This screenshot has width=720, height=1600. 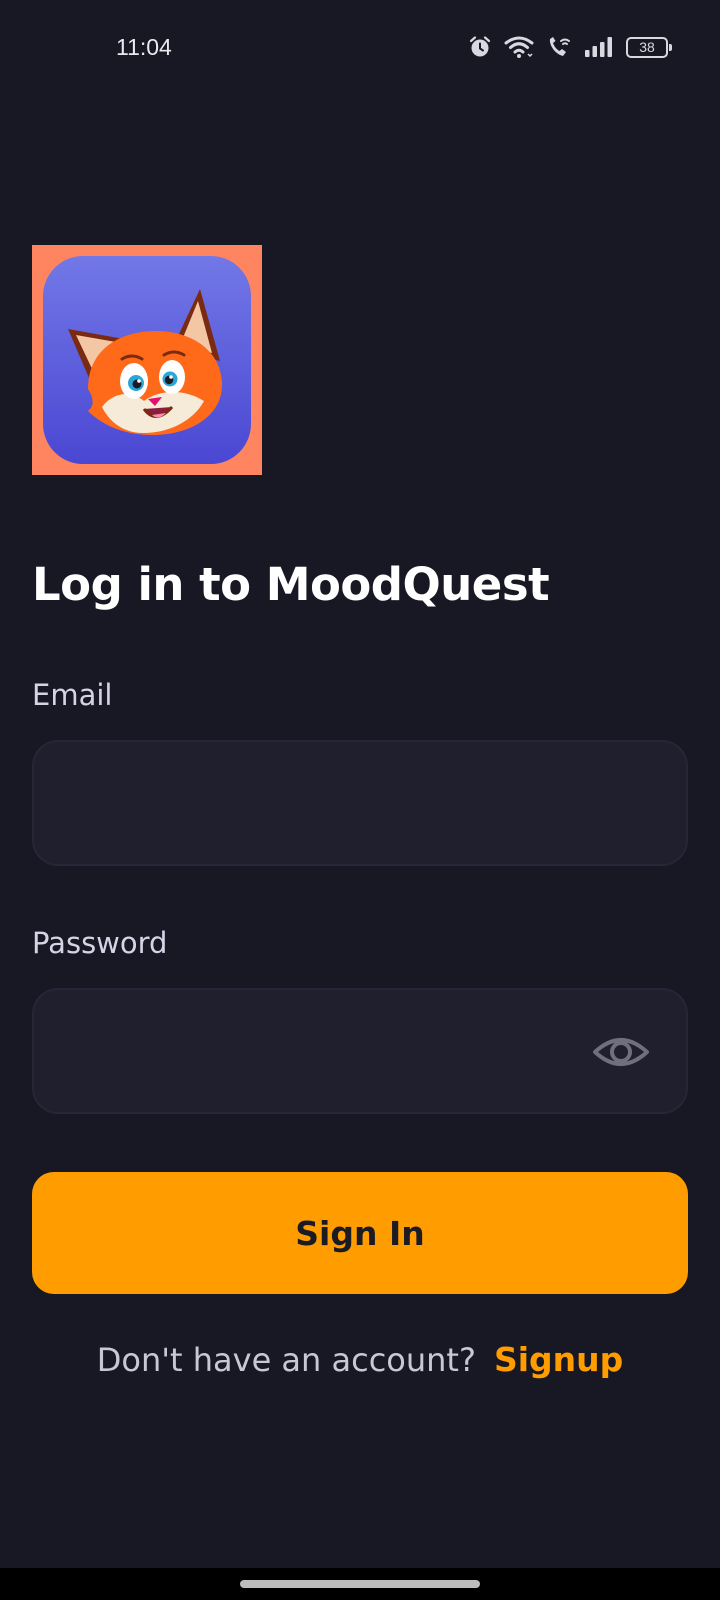 What do you see at coordinates (598, 47) in the screenshot?
I see `signal-icon` at bounding box center [598, 47].